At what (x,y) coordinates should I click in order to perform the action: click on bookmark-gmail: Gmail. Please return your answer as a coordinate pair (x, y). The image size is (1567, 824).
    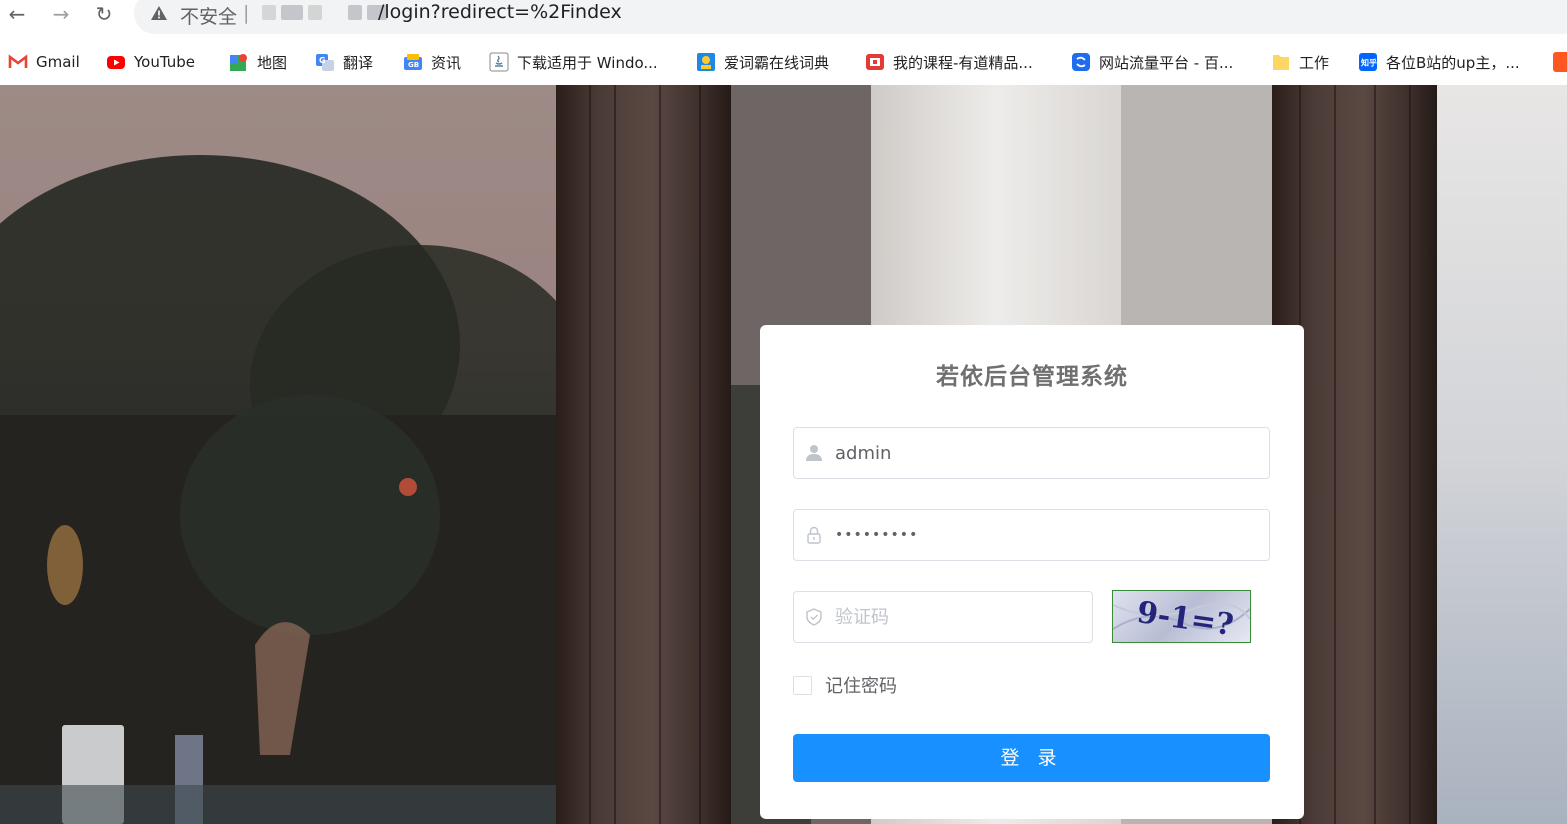
    Looking at the image, I should click on (44, 62).